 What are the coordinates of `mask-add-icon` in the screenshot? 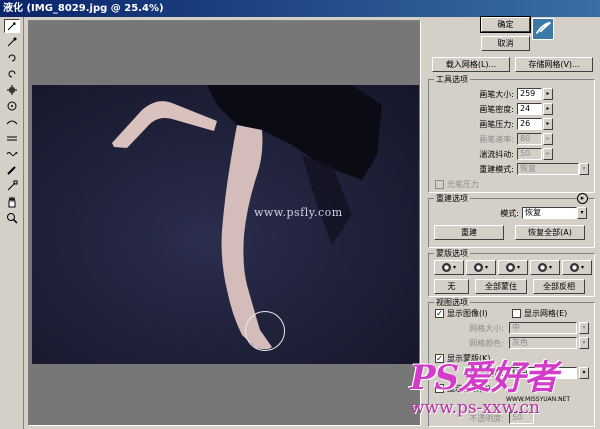 It's located at (478, 267).